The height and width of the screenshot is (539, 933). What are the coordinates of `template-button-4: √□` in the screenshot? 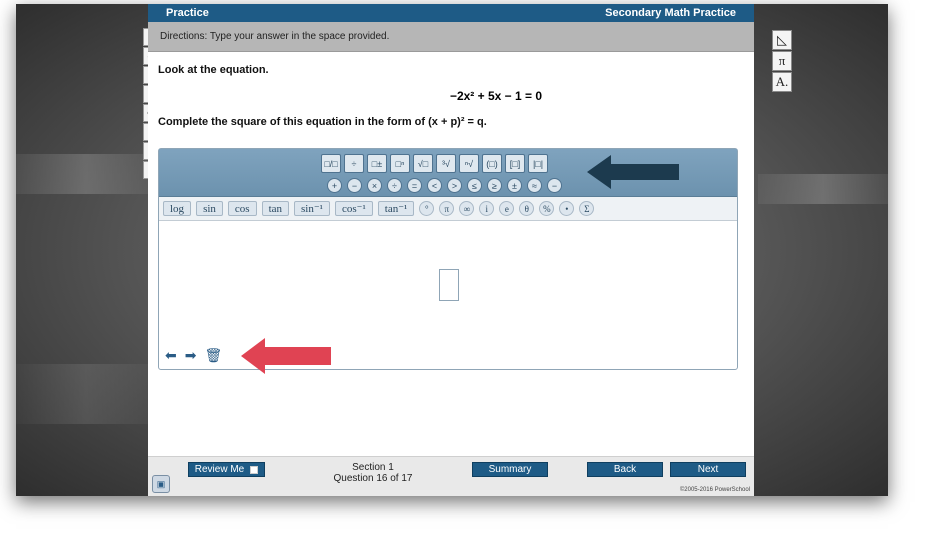 It's located at (423, 163).